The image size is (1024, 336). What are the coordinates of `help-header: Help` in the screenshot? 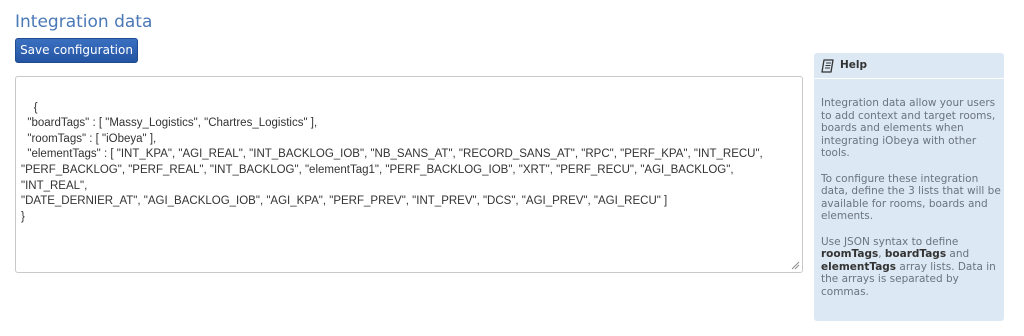 It's located at (909, 66).